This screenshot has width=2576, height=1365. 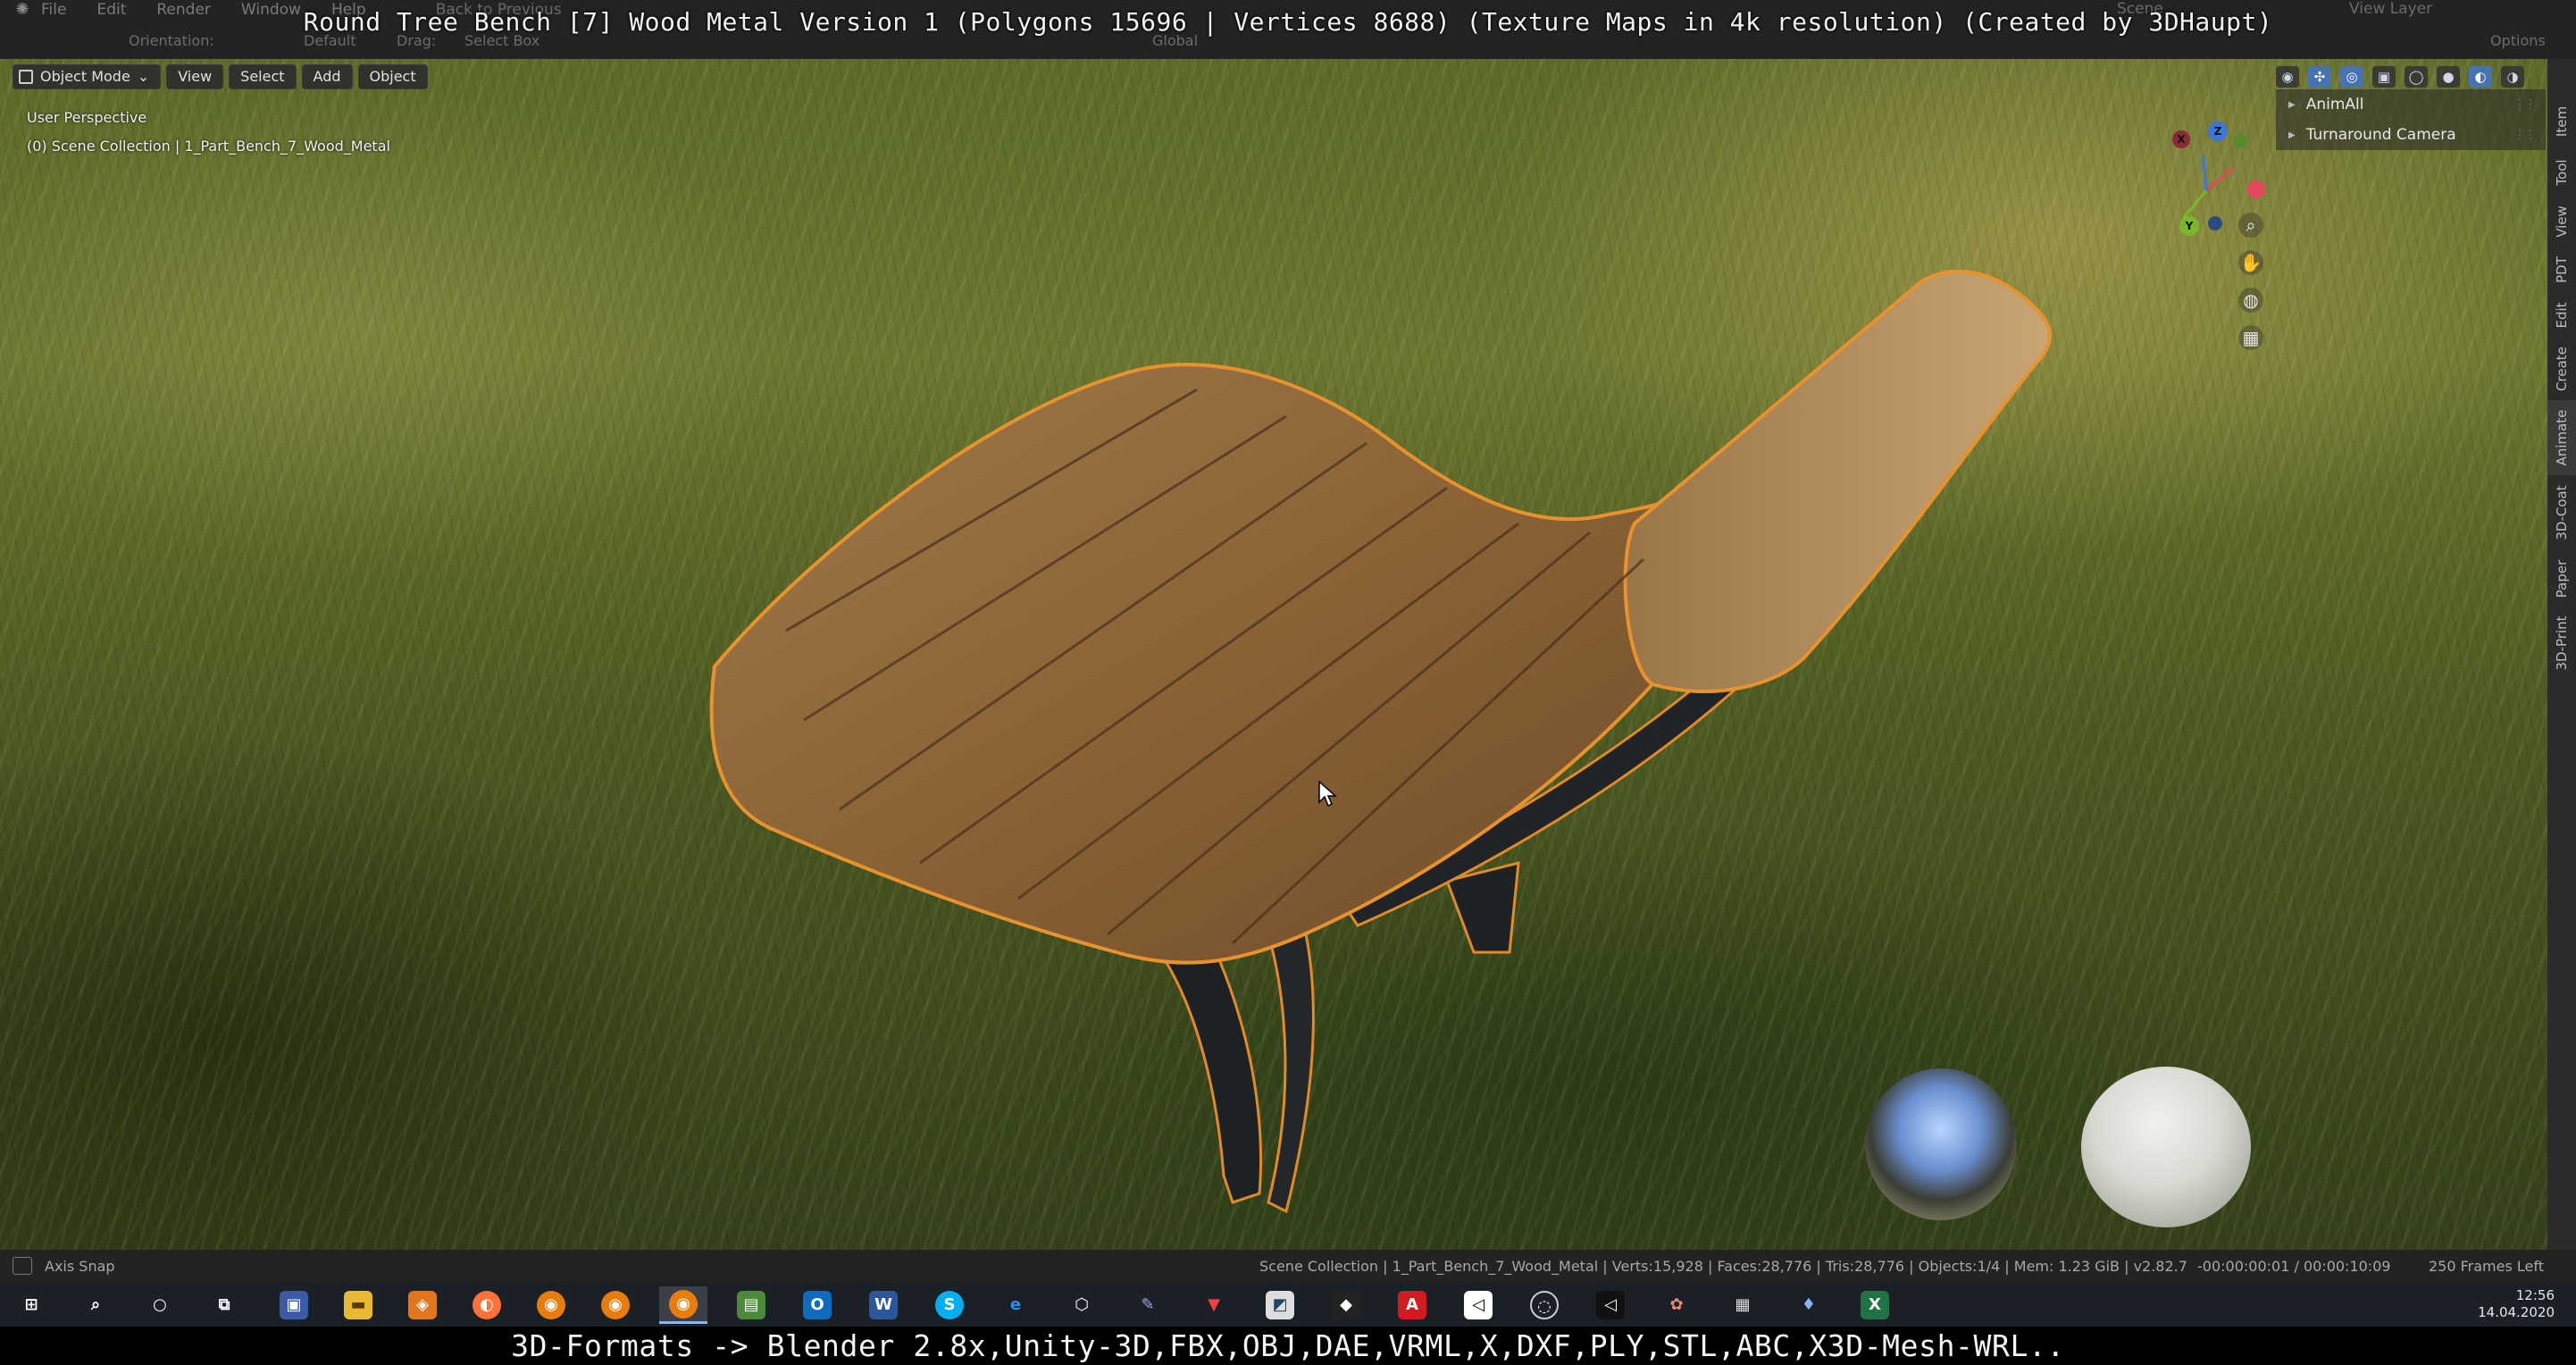 I want to click on navigation-gizmo: X Z Y, so click(x=2207, y=188).